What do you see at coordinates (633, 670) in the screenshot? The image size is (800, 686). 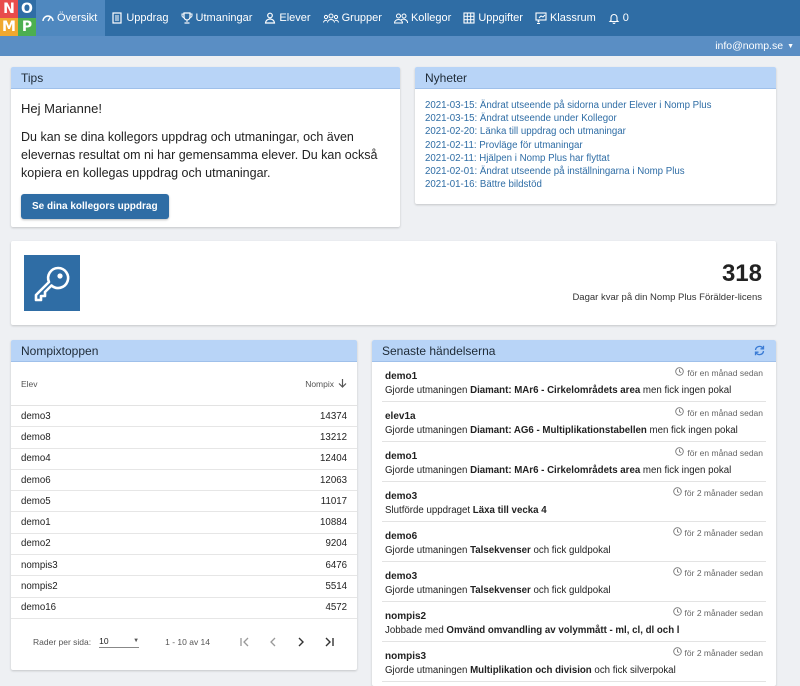 I see `event-result: och fick silverpokal` at bounding box center [633, 670].